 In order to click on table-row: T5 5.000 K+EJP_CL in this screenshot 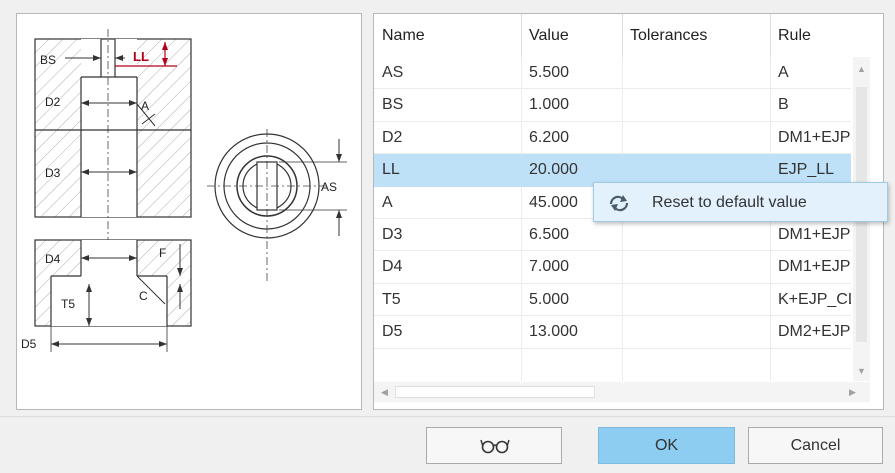, I will do `click(612, 300)`.